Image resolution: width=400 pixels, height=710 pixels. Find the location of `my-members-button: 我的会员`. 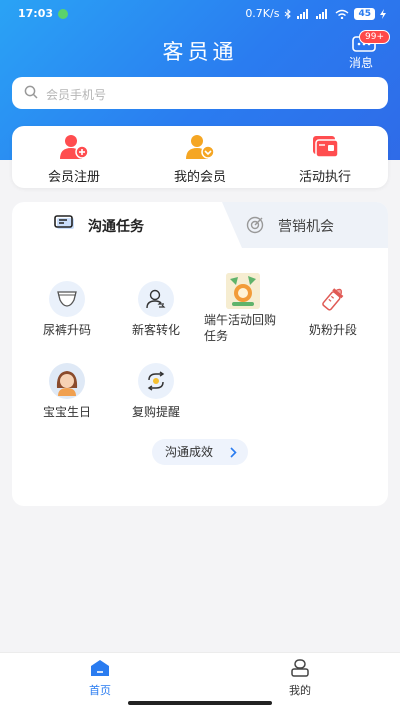

my-members-button: 我的会员 is located at coordinates (200, 159).